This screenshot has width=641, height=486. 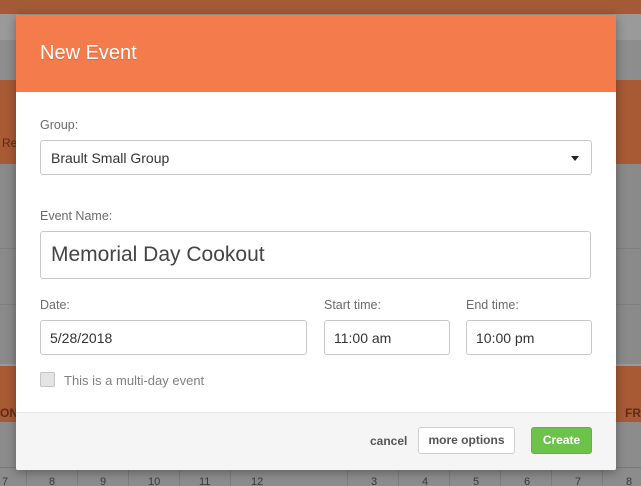 What do you see at coordinates (55, 305) in the screenshot?
I see `date-label: Date:` at bounding box center [55, 305].